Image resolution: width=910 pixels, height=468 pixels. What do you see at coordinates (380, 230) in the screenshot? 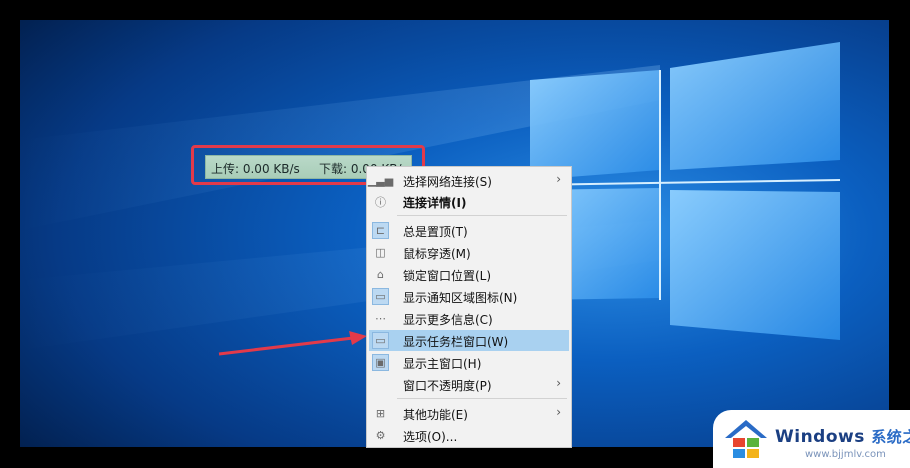
I see `pin-icon: ⊏` at bounding box center [380, 230].